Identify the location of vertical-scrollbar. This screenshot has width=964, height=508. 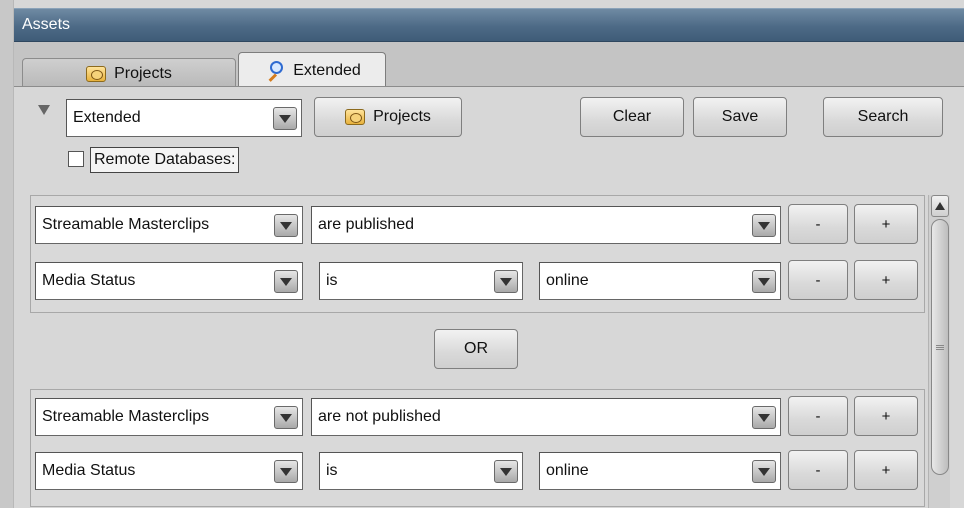
(939, 351).